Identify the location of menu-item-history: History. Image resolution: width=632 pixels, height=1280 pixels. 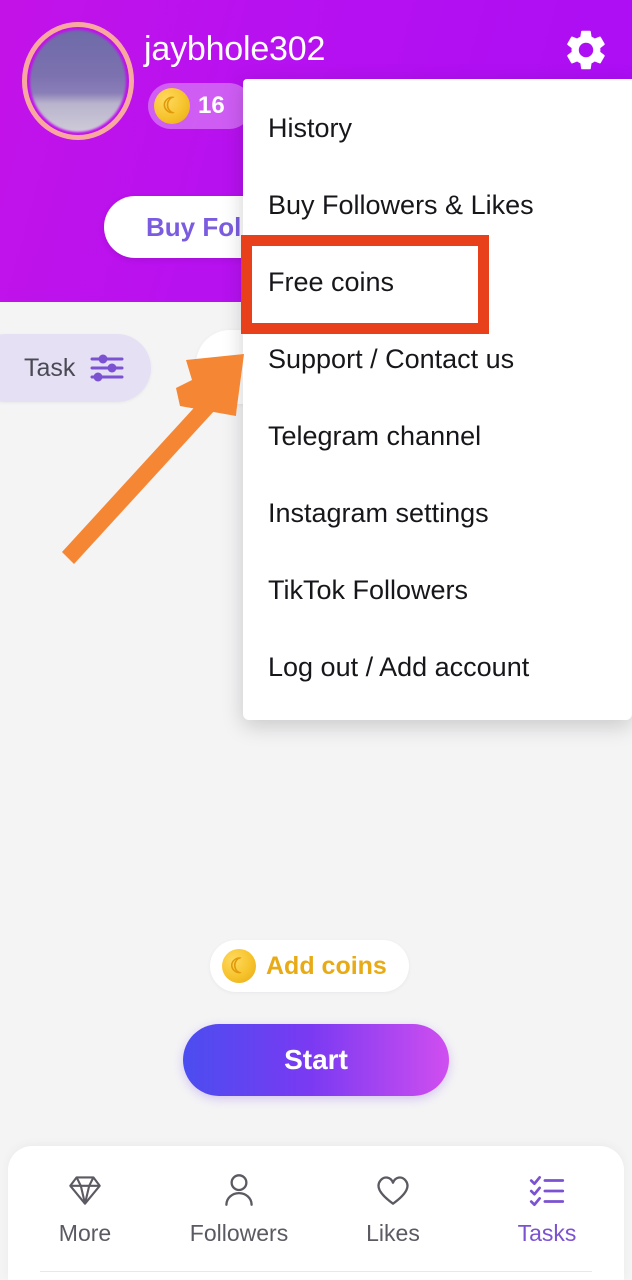
(437, 128).